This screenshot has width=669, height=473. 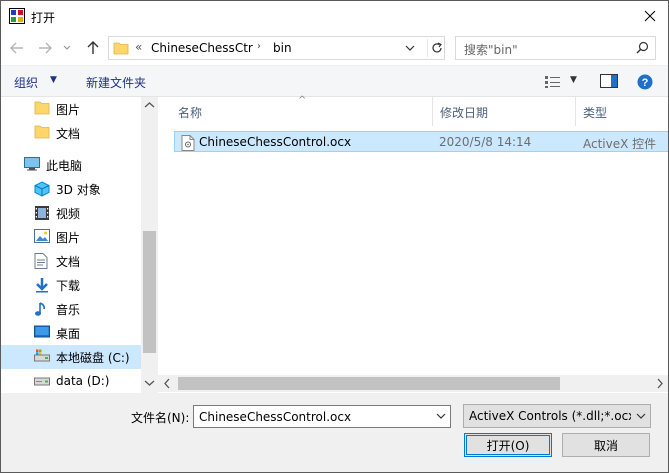 I want to click on new-folder-button: 新建文件夹, so click(x=116, y=82).